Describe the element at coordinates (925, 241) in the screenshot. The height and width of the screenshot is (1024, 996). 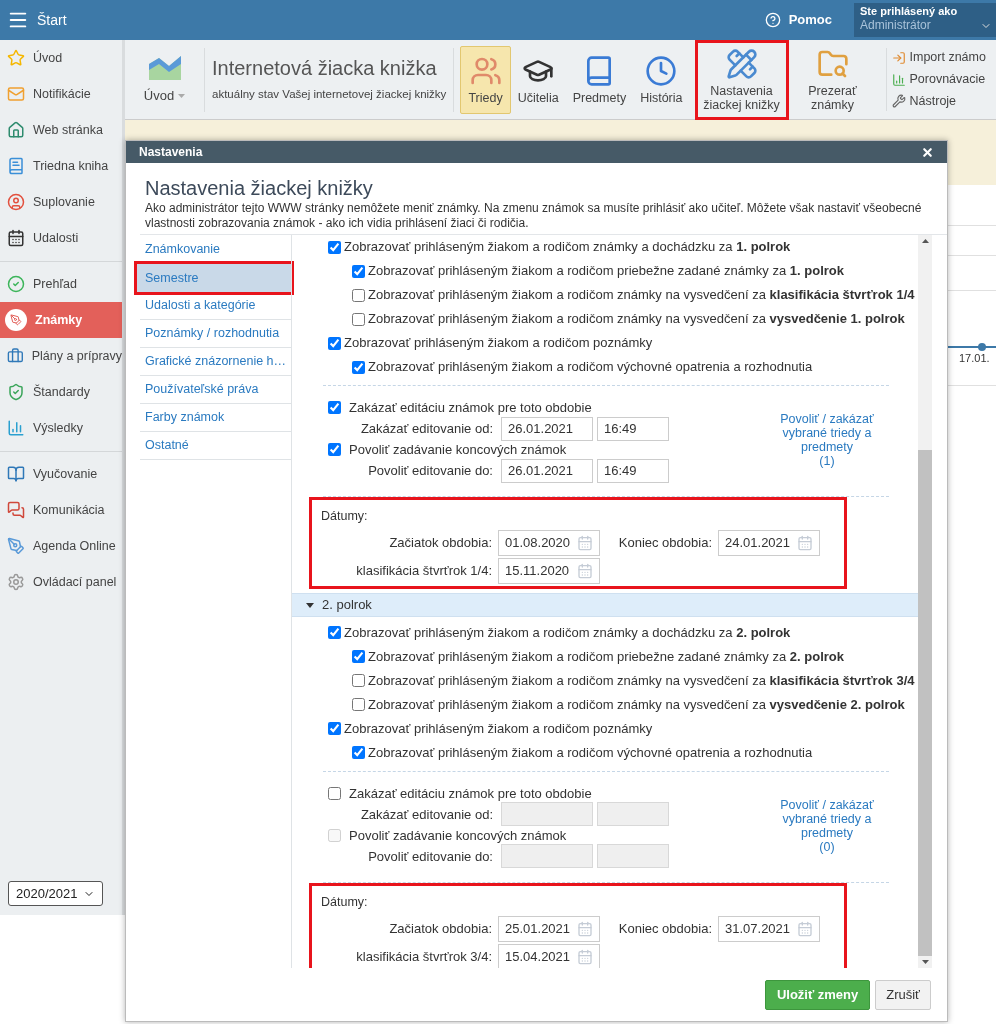
I see `scroll-up-icon` at that location.